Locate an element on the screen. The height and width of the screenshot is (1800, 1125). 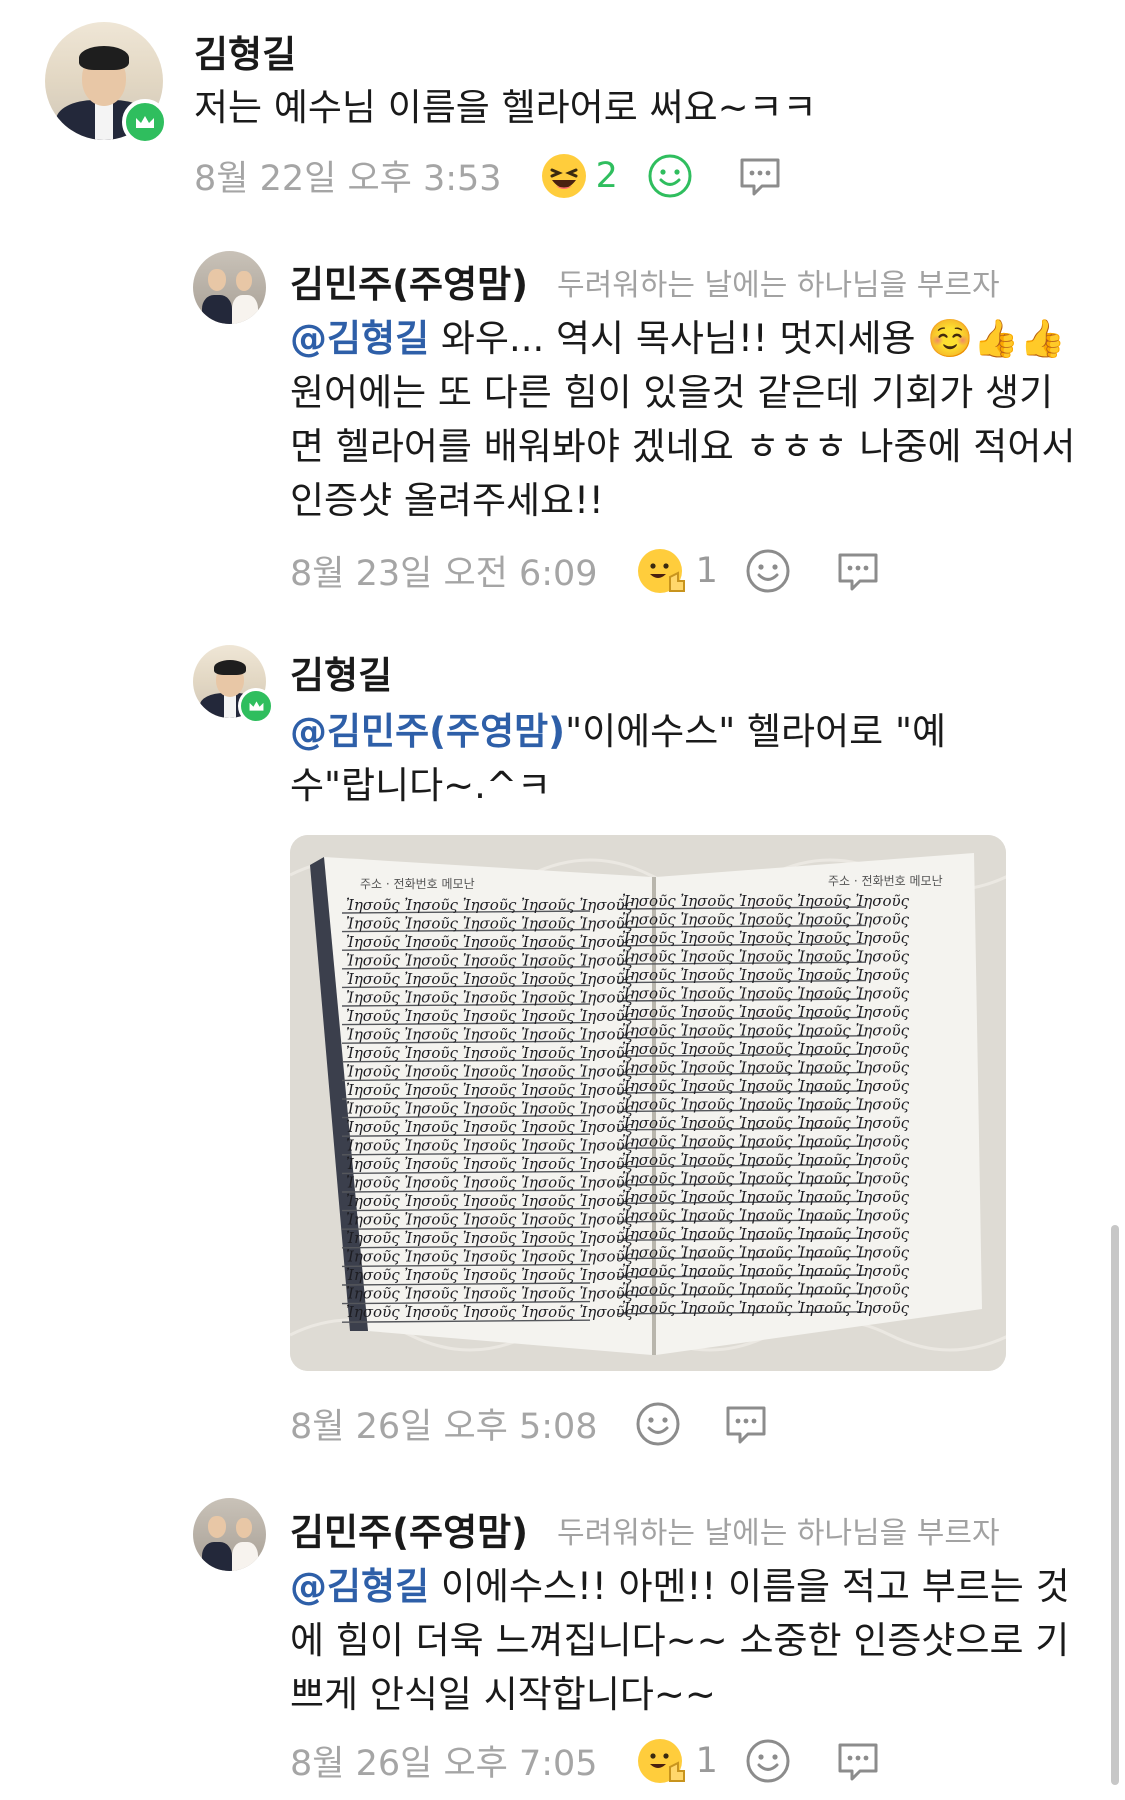
laughing-emoji-icon is located at coordinates (563, 175).